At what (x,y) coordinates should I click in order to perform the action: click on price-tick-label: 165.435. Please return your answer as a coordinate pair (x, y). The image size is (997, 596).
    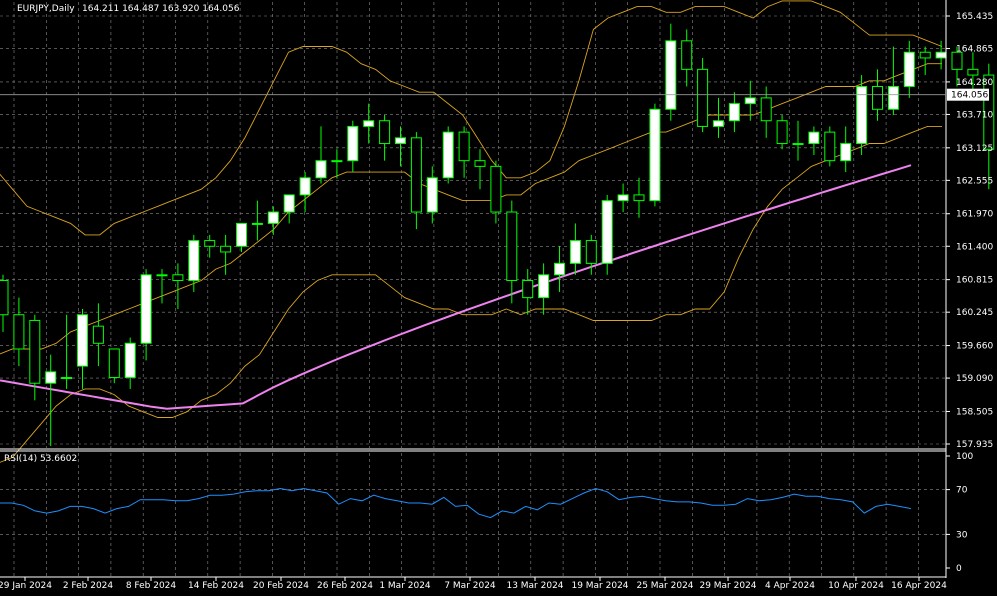
    Looking at the image, I should click on (974, 17).